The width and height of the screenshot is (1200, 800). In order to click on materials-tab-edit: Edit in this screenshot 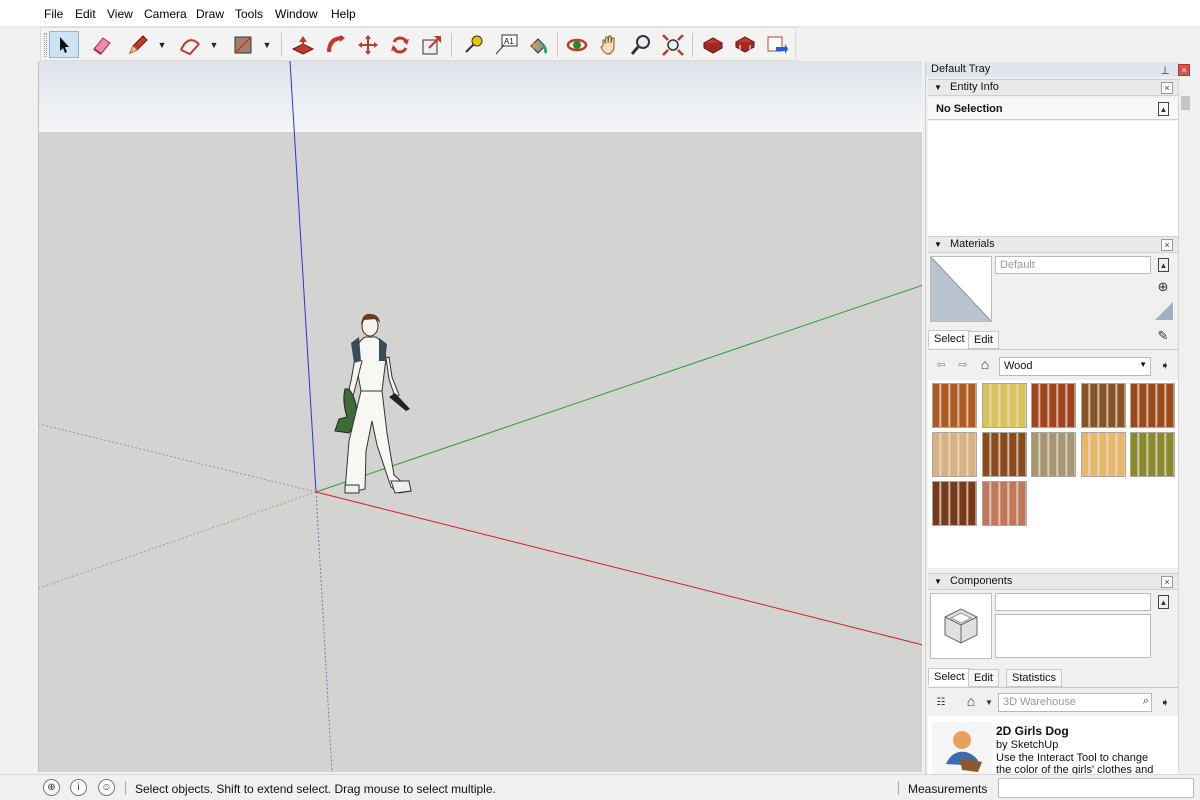, I will do `click(983, 340)`.